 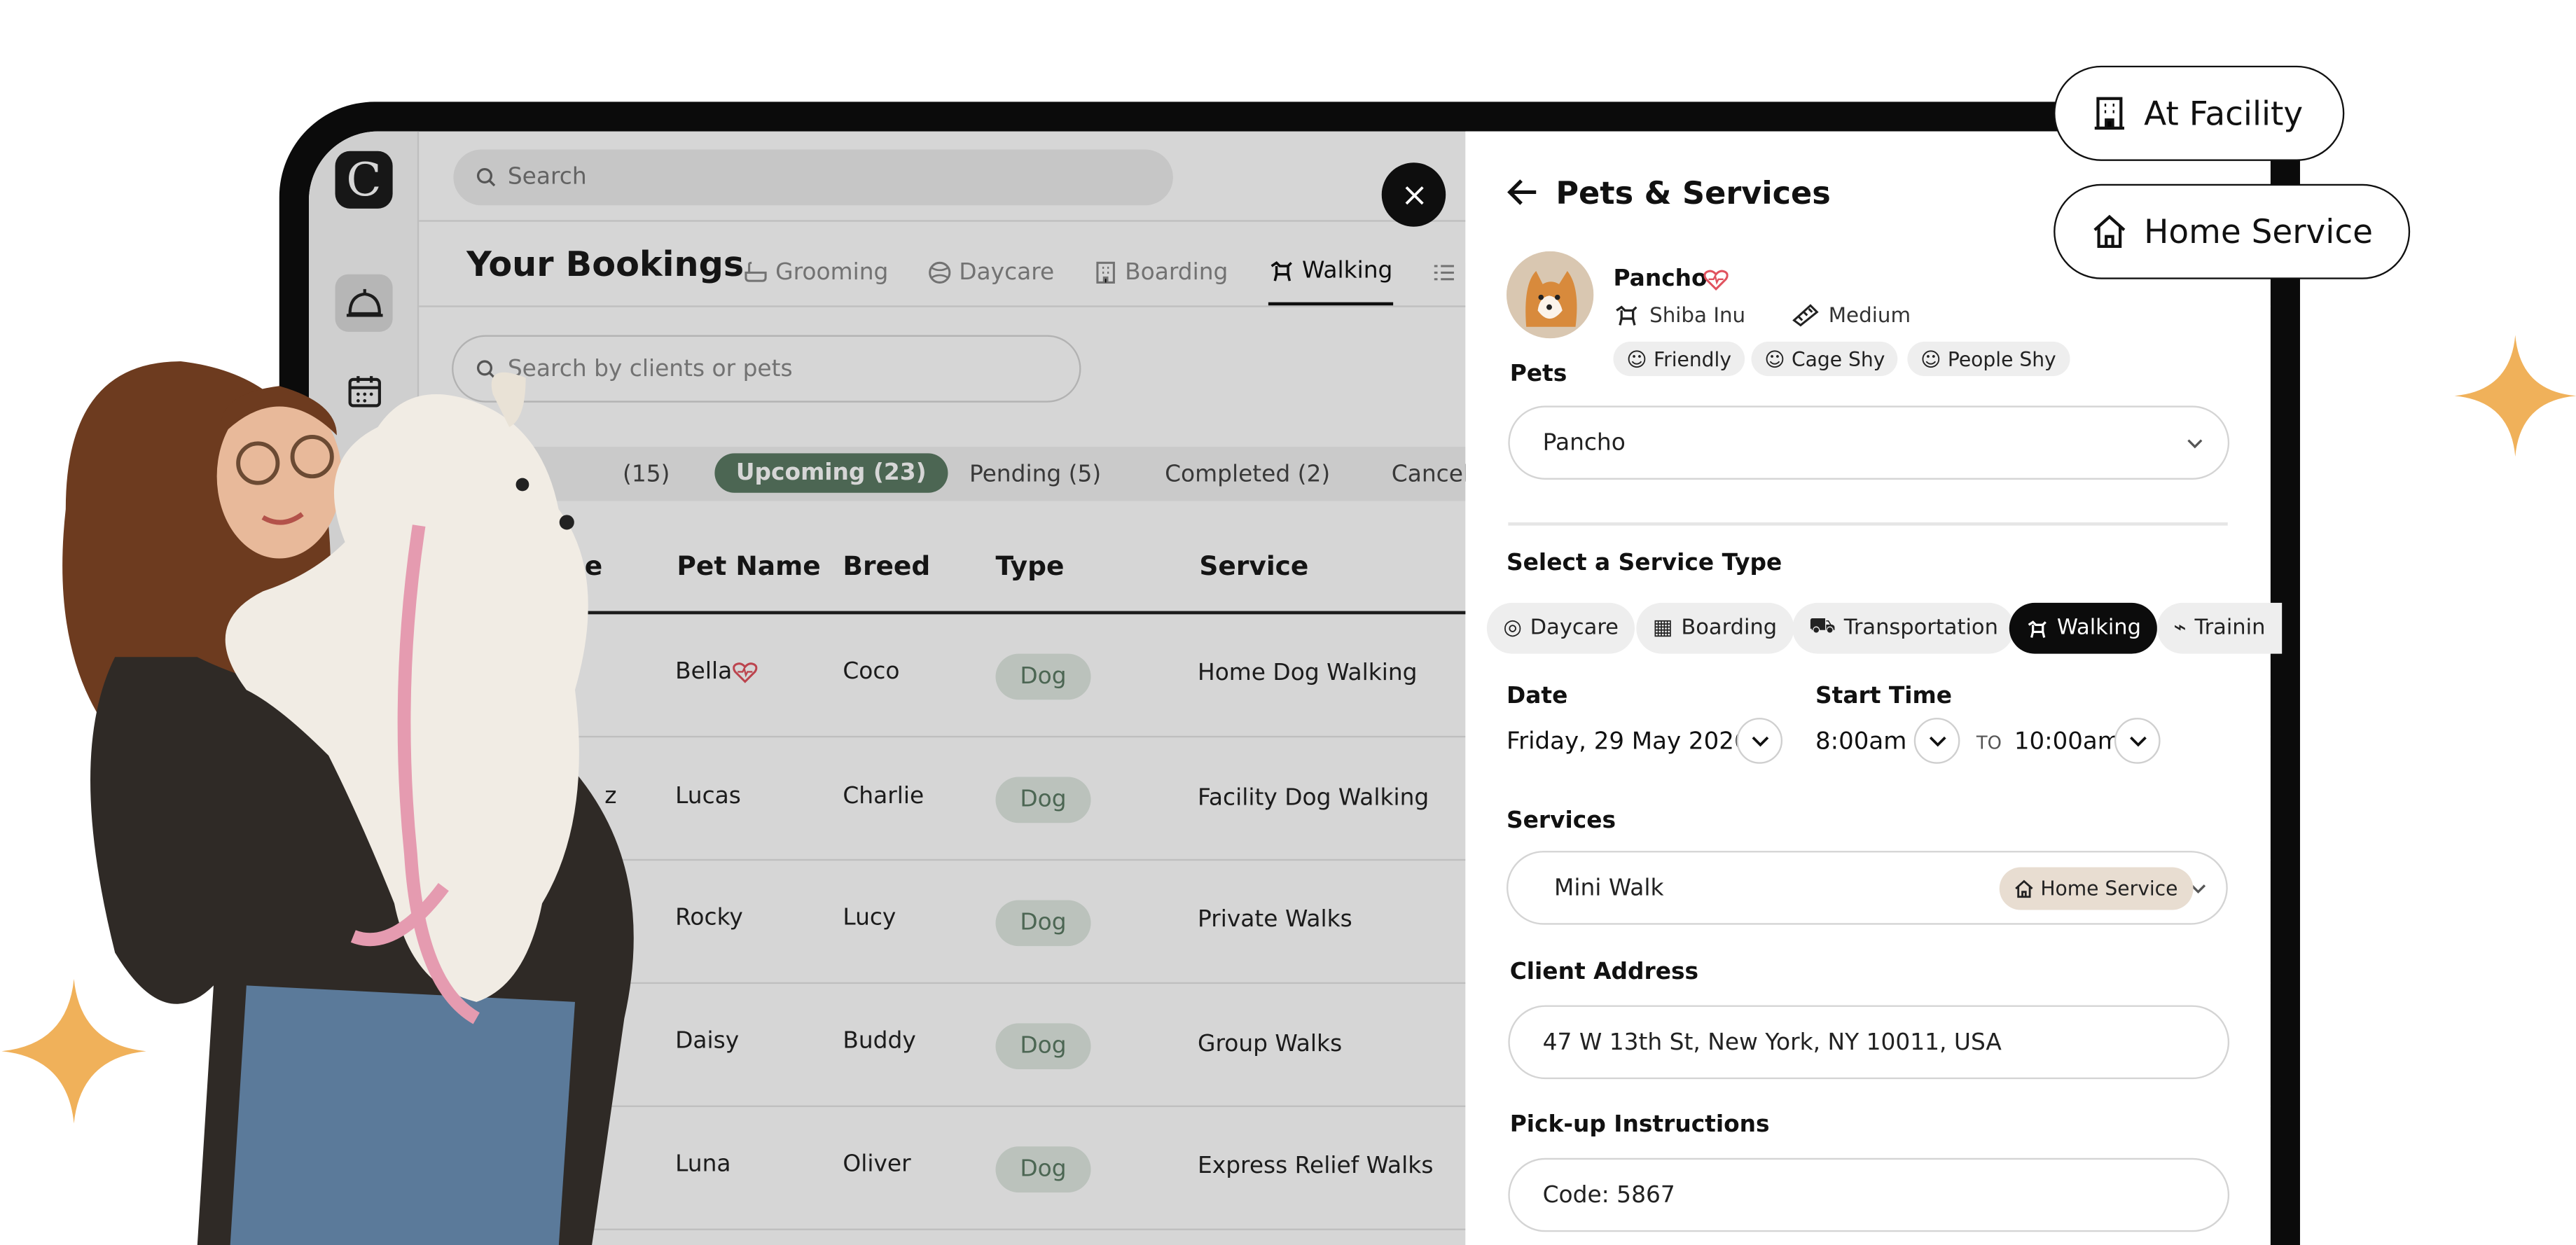 I want to click on end-time-value: 10:00am, so click(x=2068, y=742).